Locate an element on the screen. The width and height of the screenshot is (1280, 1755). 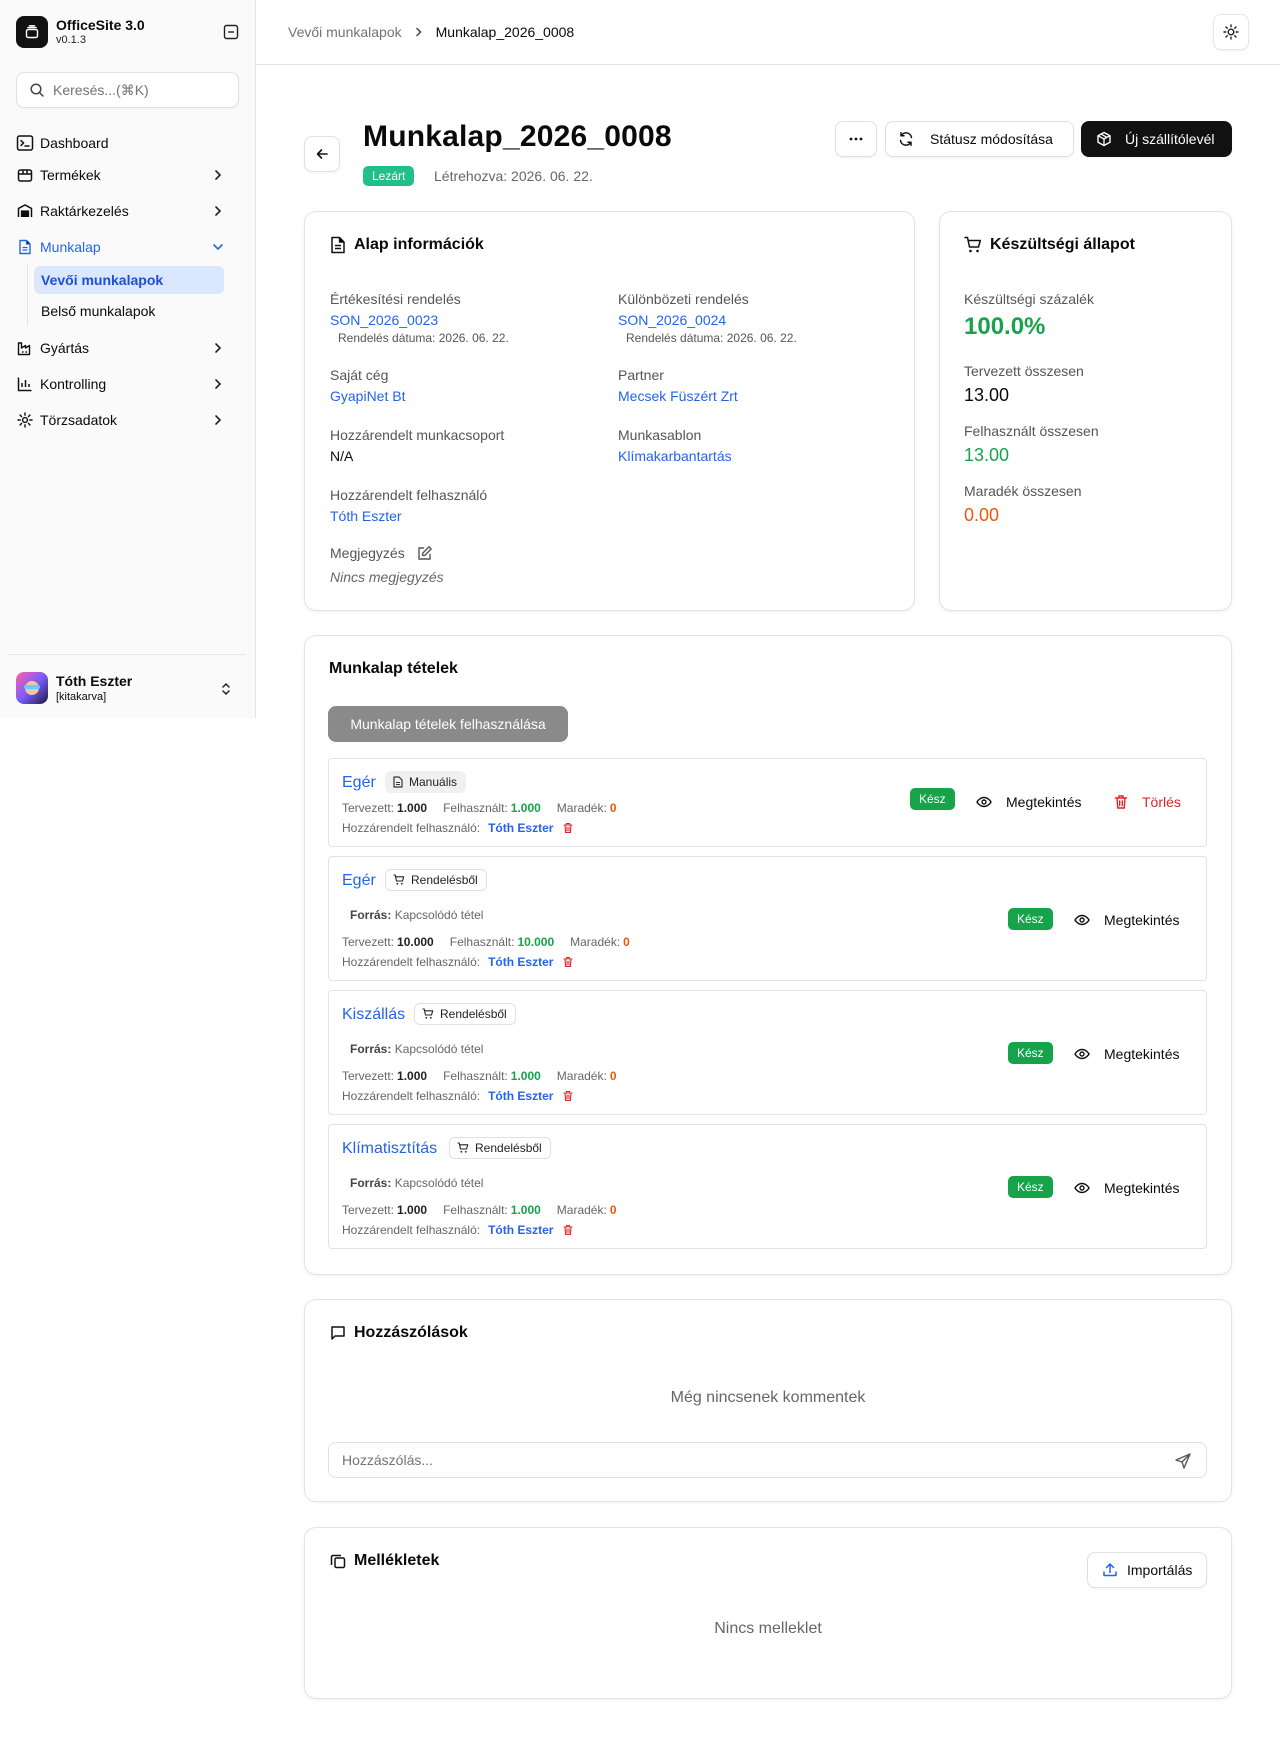
sidebar-item-dashboard: Dashboard is located at coordinates (128, 143).